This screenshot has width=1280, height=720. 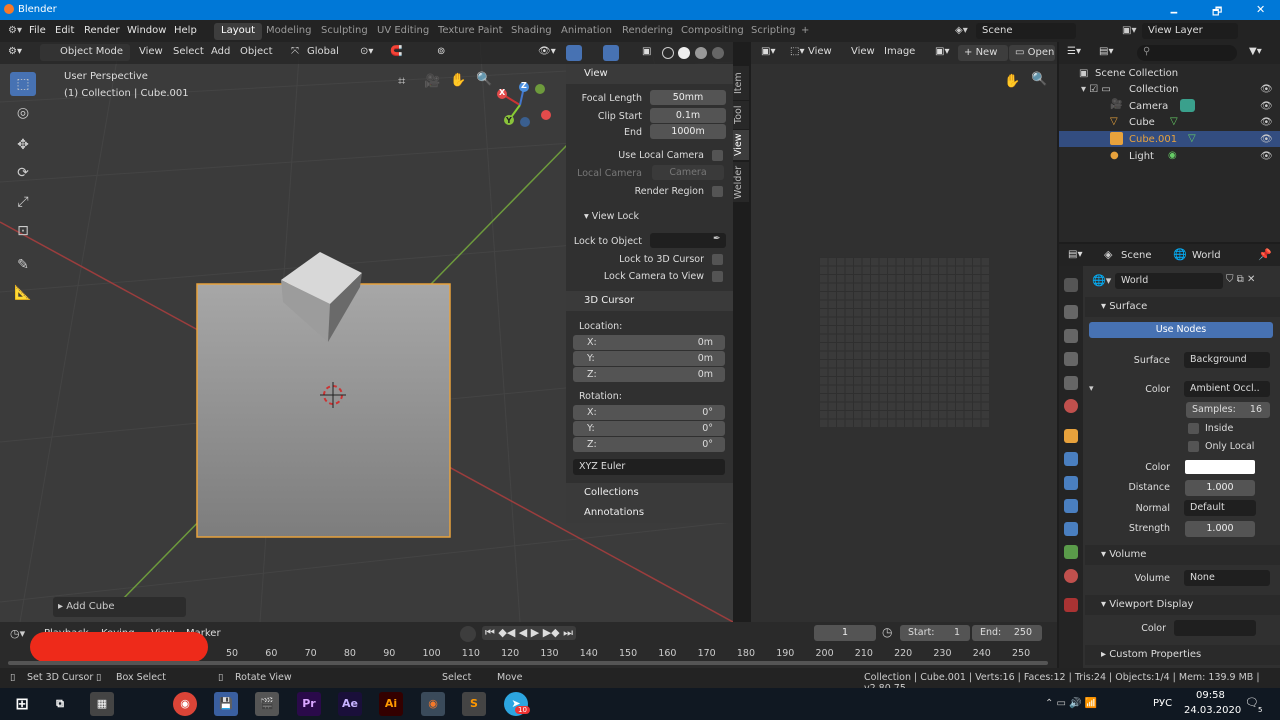 I want to click on tab-tool: Tool, so click(x=741, y=115).